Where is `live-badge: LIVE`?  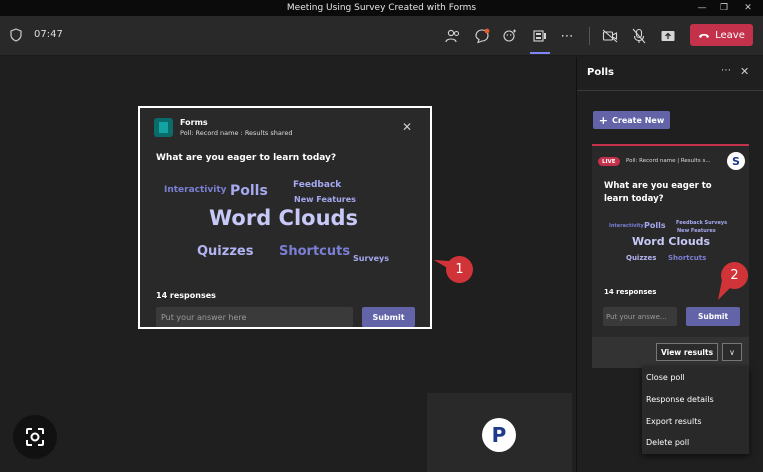 live-badge: LIVE is located at coordinates (609, 161).